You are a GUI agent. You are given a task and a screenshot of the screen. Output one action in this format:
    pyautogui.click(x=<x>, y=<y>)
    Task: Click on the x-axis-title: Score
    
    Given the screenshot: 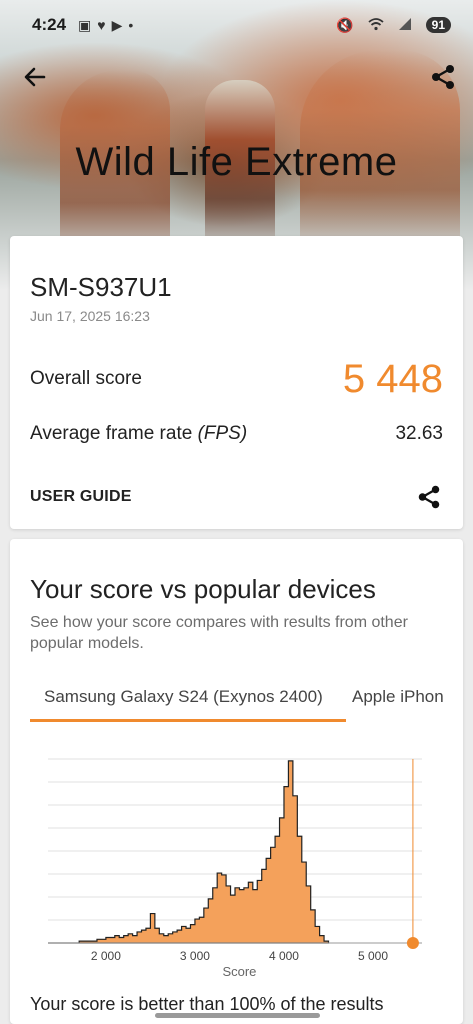 What is the action you would take?
    pyautogui.click(x=239, y=971)
    